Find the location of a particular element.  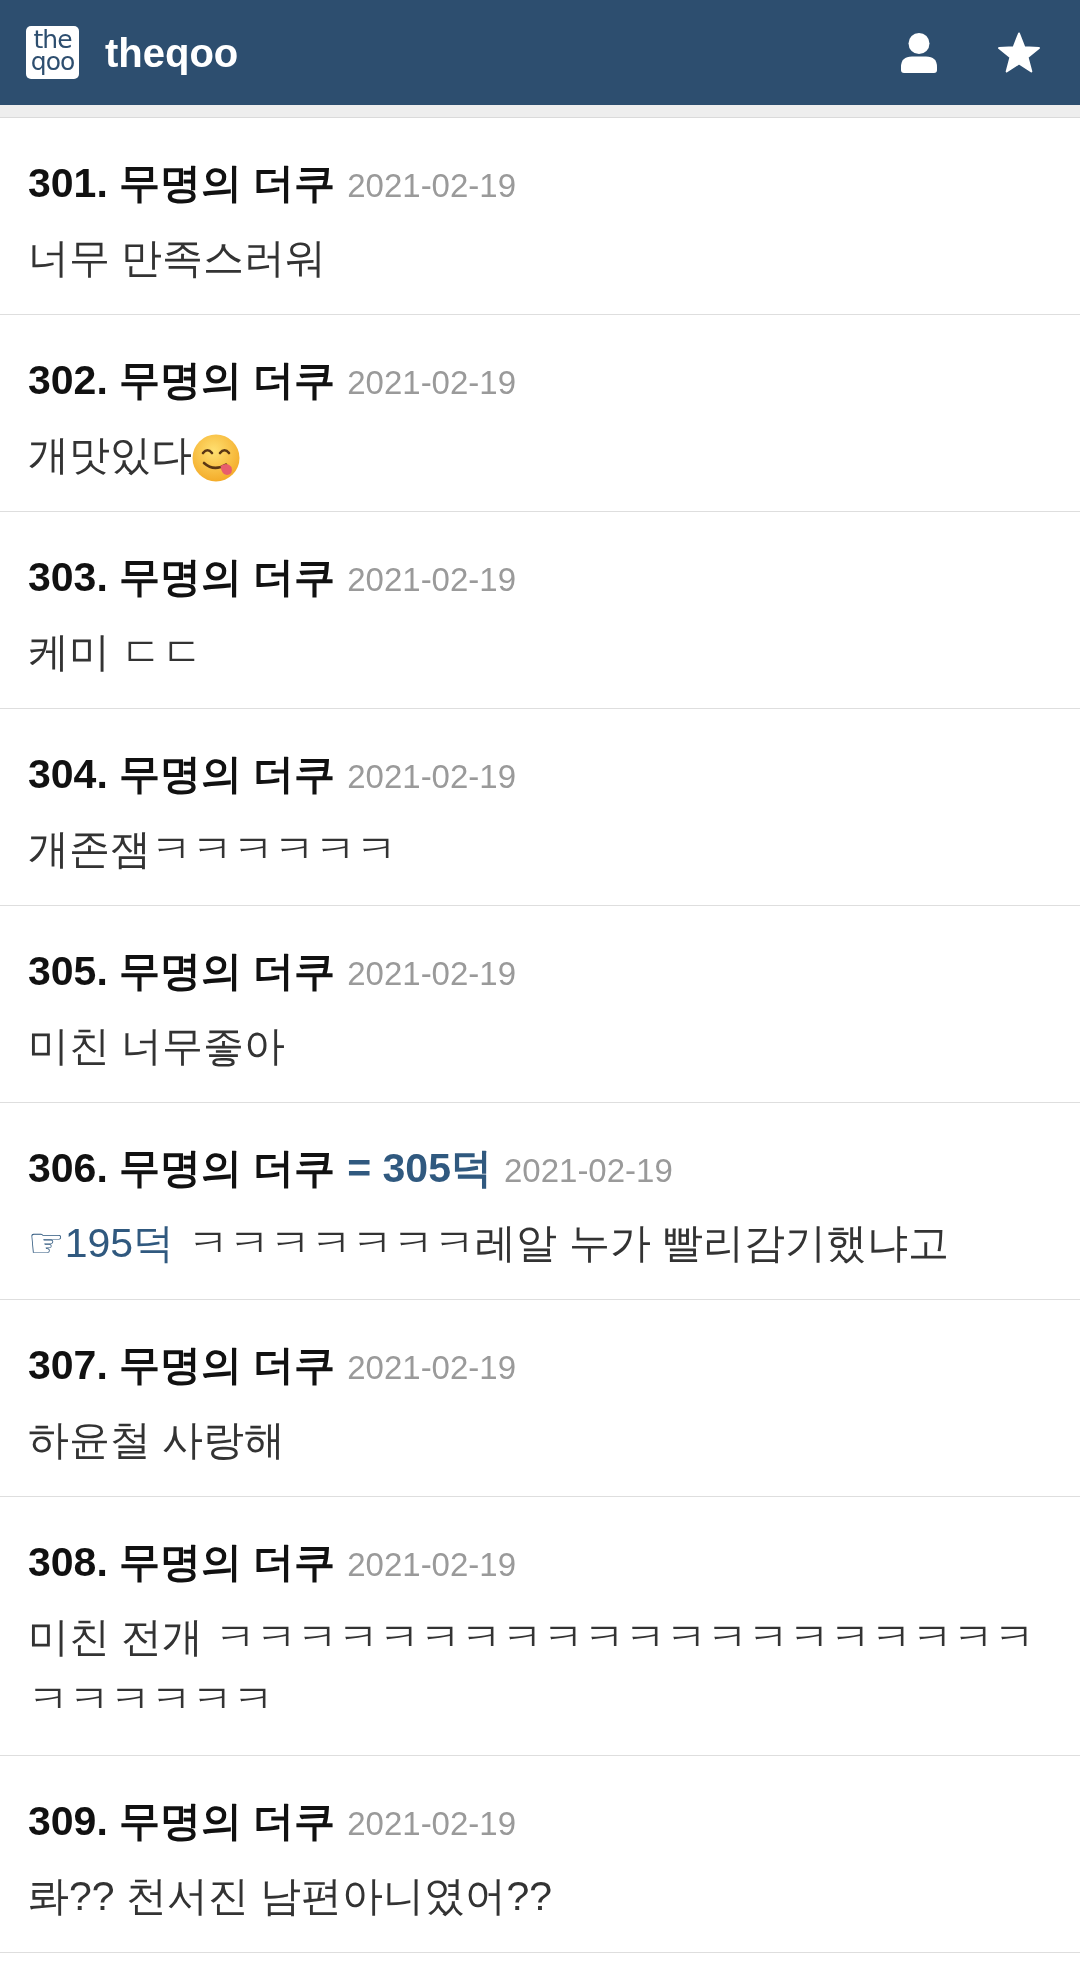

comment-text: 너무 만족스러워 is located at coordinates (177, 258).